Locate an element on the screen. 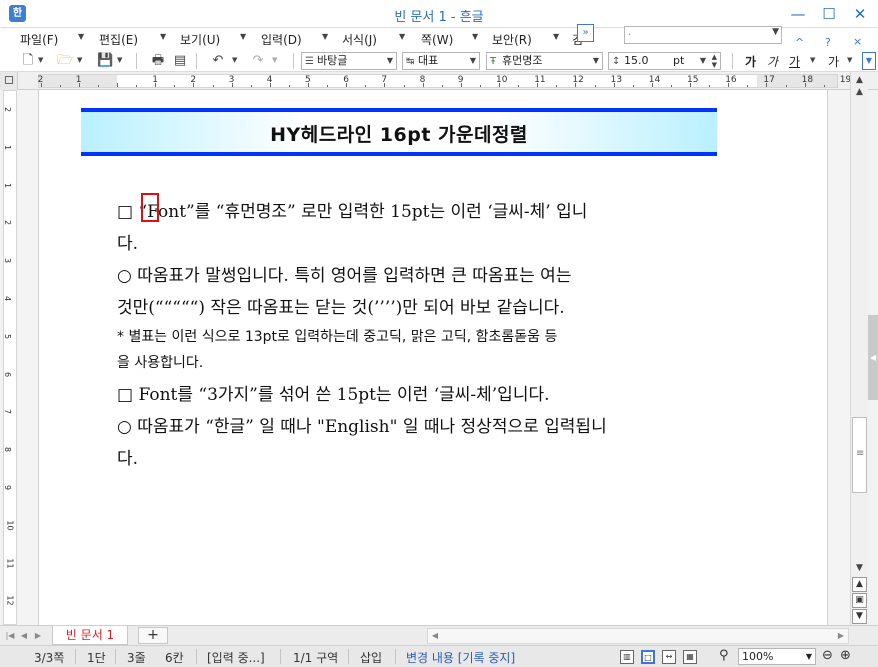 This screenshot has width=878, height=667. undo-icon: ↶ is located at coordinates (218, 61).